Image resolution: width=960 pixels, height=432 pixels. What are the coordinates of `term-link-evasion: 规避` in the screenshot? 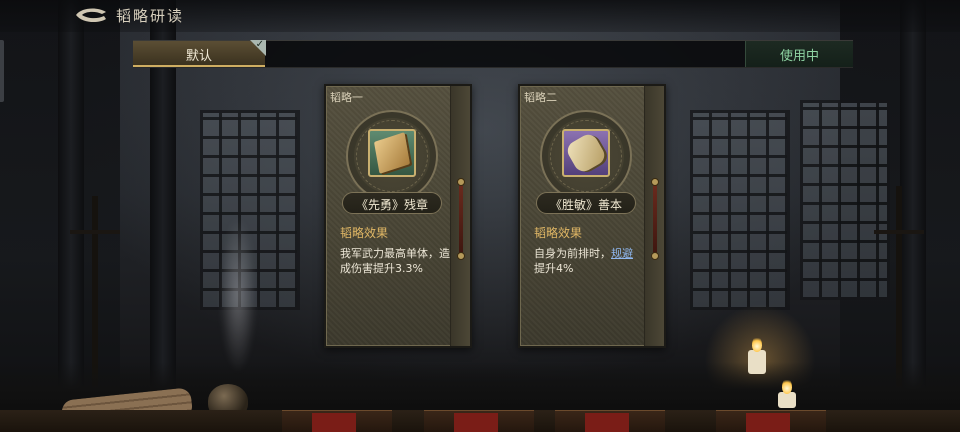 It's located at (622, 253).